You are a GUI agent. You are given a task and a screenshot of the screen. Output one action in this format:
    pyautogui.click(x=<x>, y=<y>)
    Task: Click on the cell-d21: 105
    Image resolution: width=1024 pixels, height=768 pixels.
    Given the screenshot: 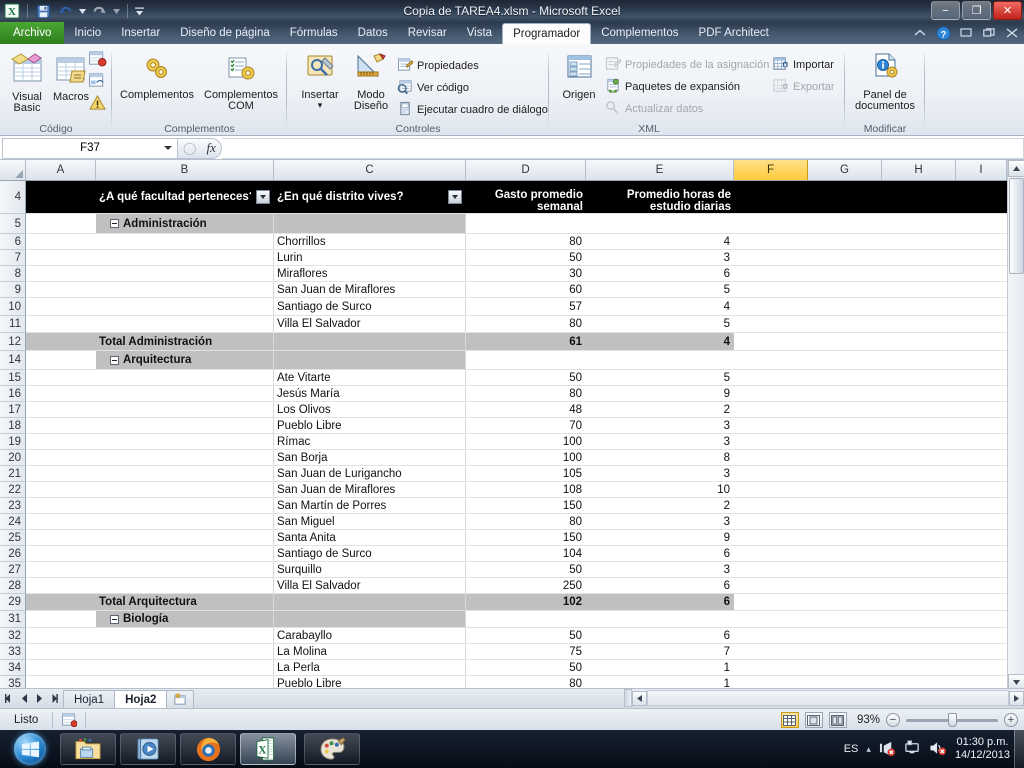 What is the action you would take?
    pyautogui.click(x=526, y=473)
    